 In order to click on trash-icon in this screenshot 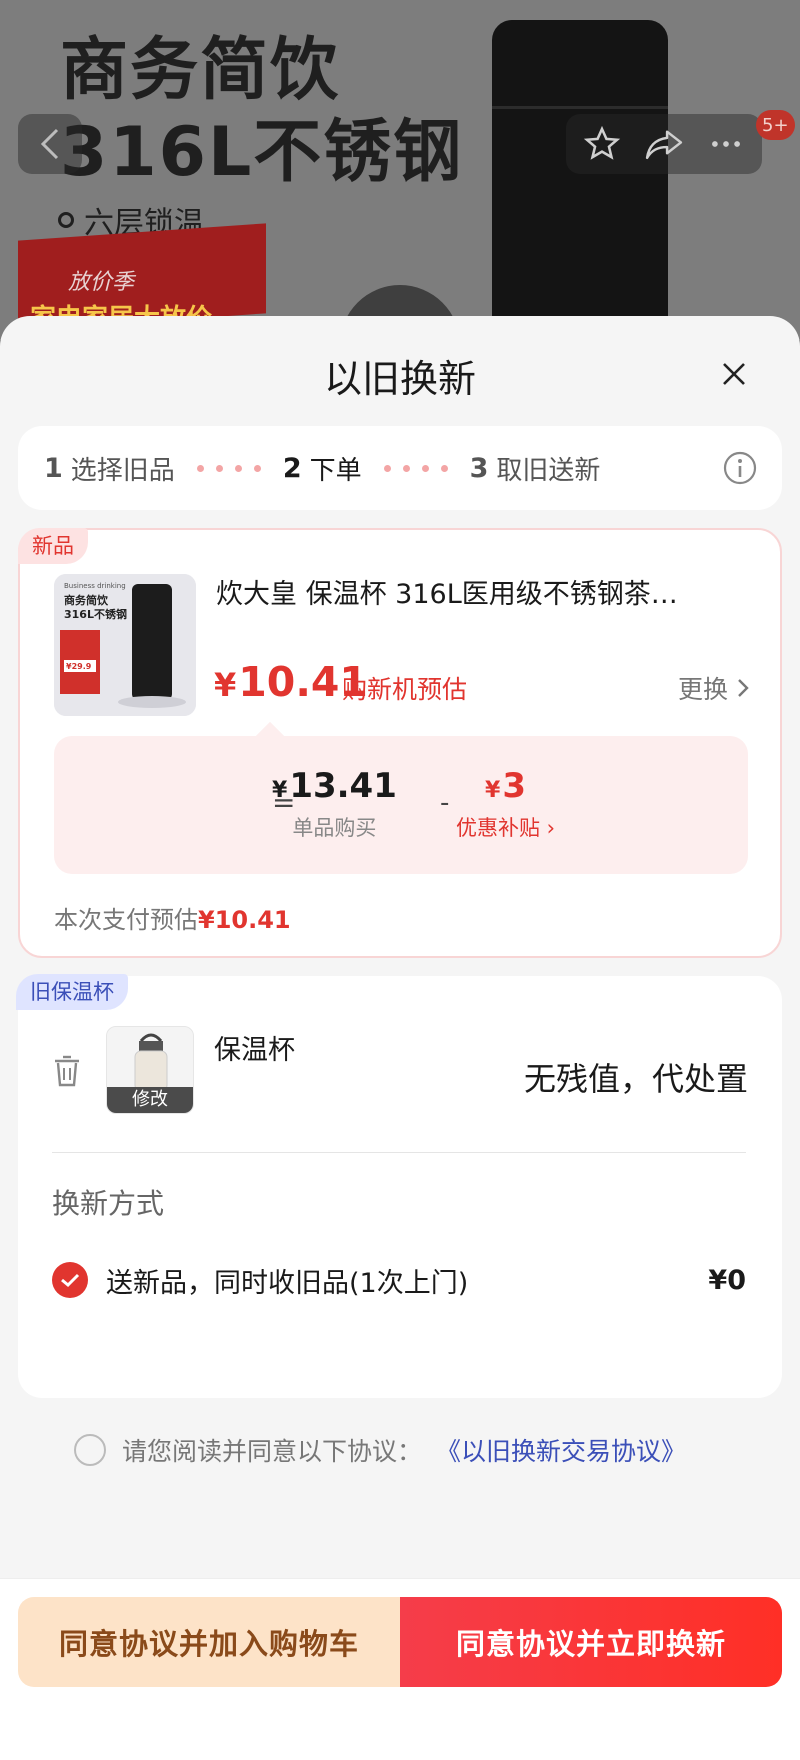, I will do `click(67, 1071)`.